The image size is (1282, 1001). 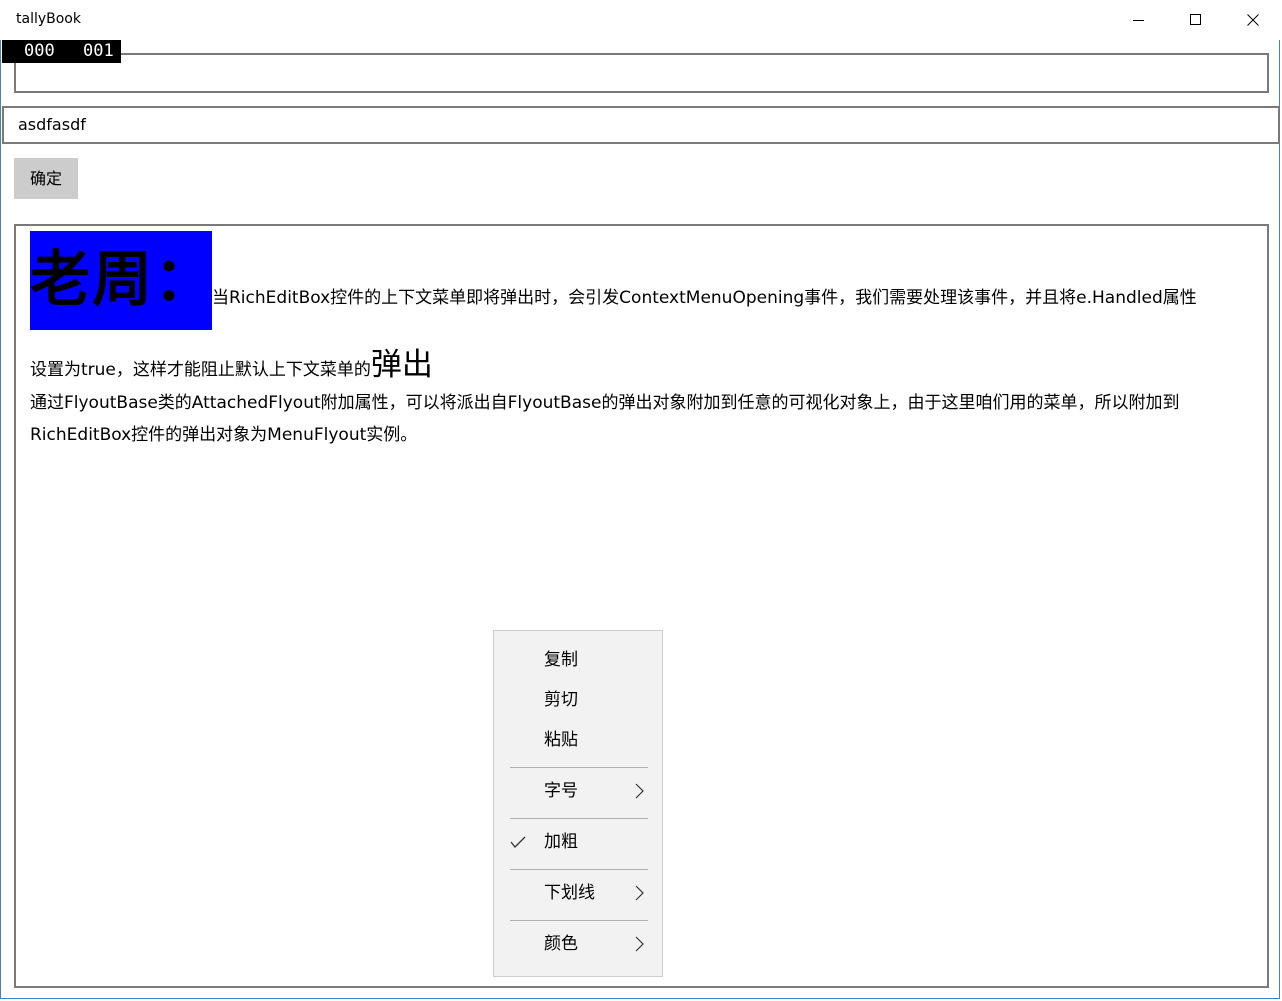 What do you see at coordinates (561, 791) in the screenshot?
I see `menu-item-font-size-label: 字号` at bounding box center [561, 791].